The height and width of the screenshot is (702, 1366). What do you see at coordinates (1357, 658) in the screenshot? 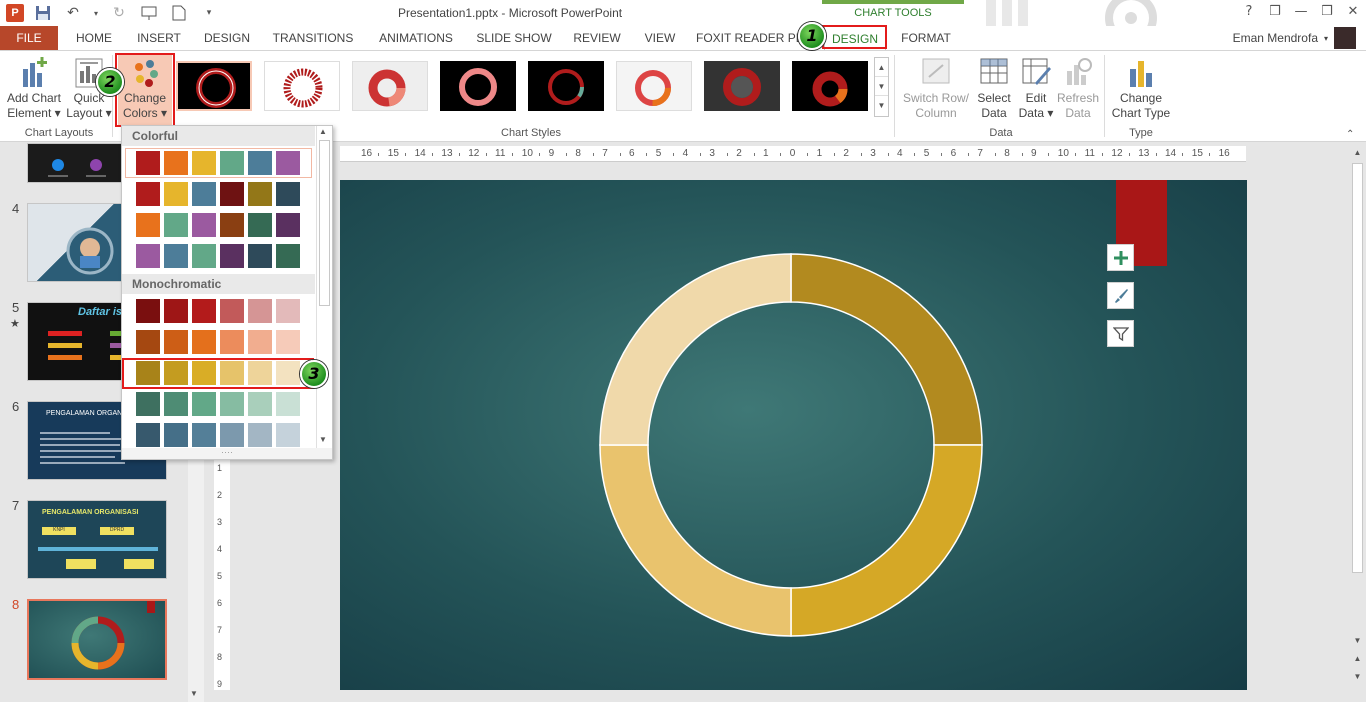
I see `previous-slide-icon: ▲` at bounding box center [1357, 658].